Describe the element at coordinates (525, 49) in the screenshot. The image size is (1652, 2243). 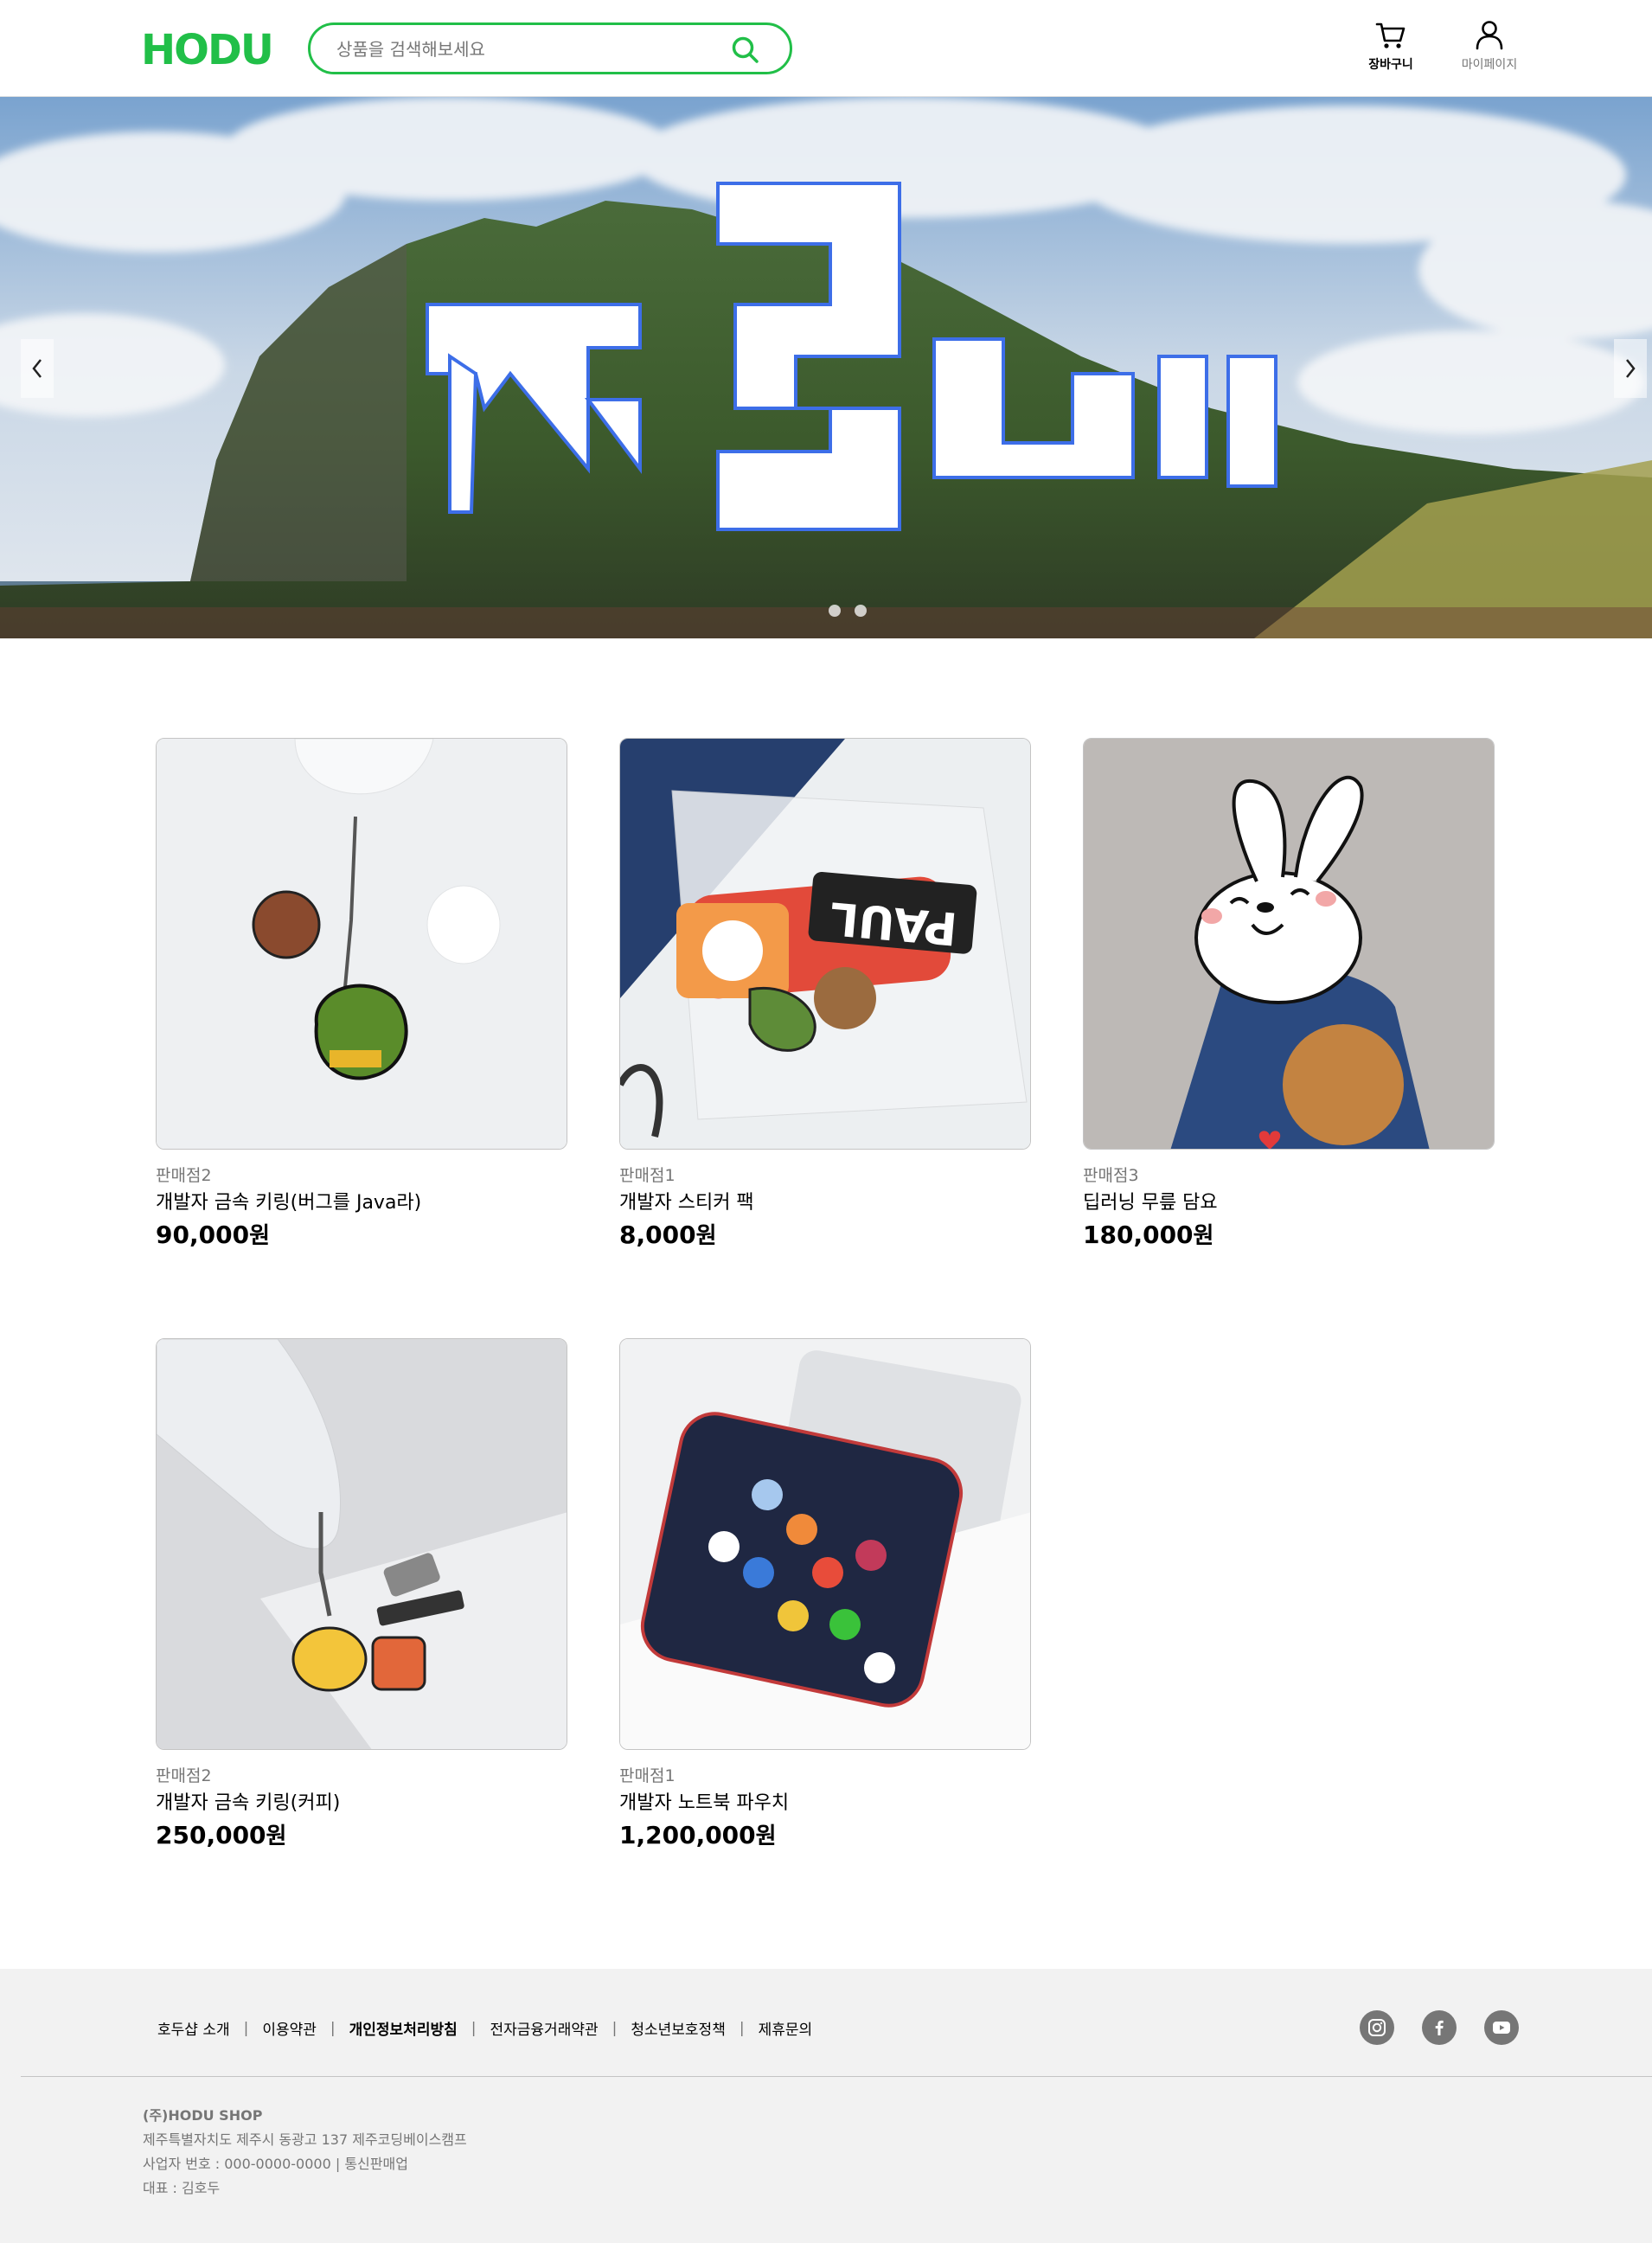
I see `search-input` at that location.